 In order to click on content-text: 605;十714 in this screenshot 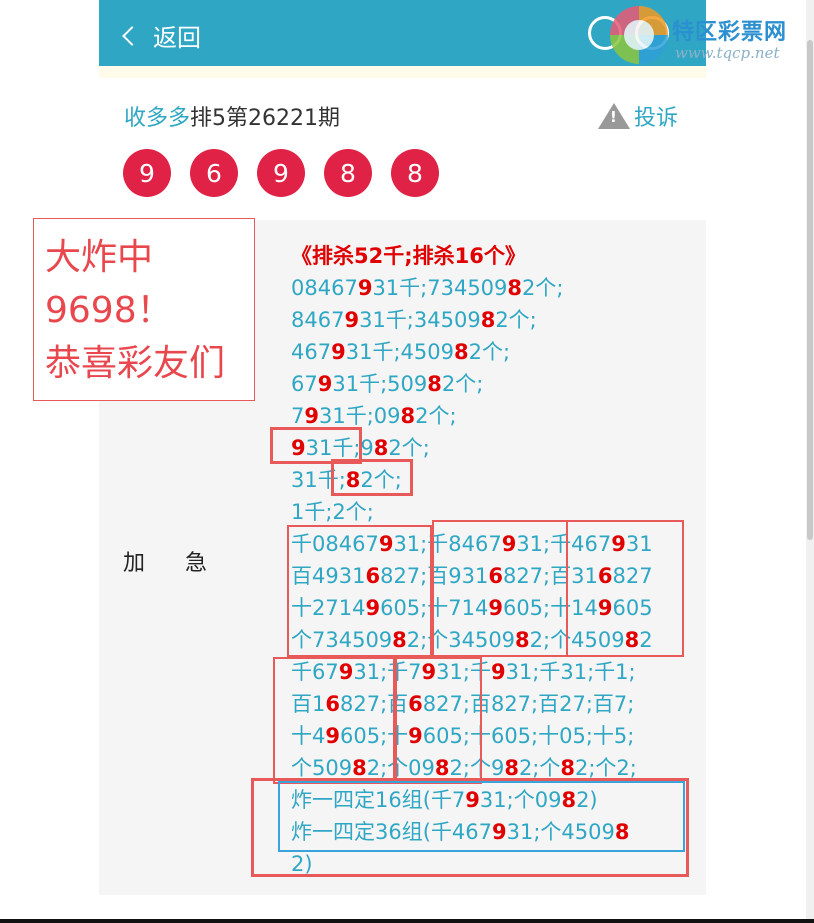, I will do `click(434, 608)`.